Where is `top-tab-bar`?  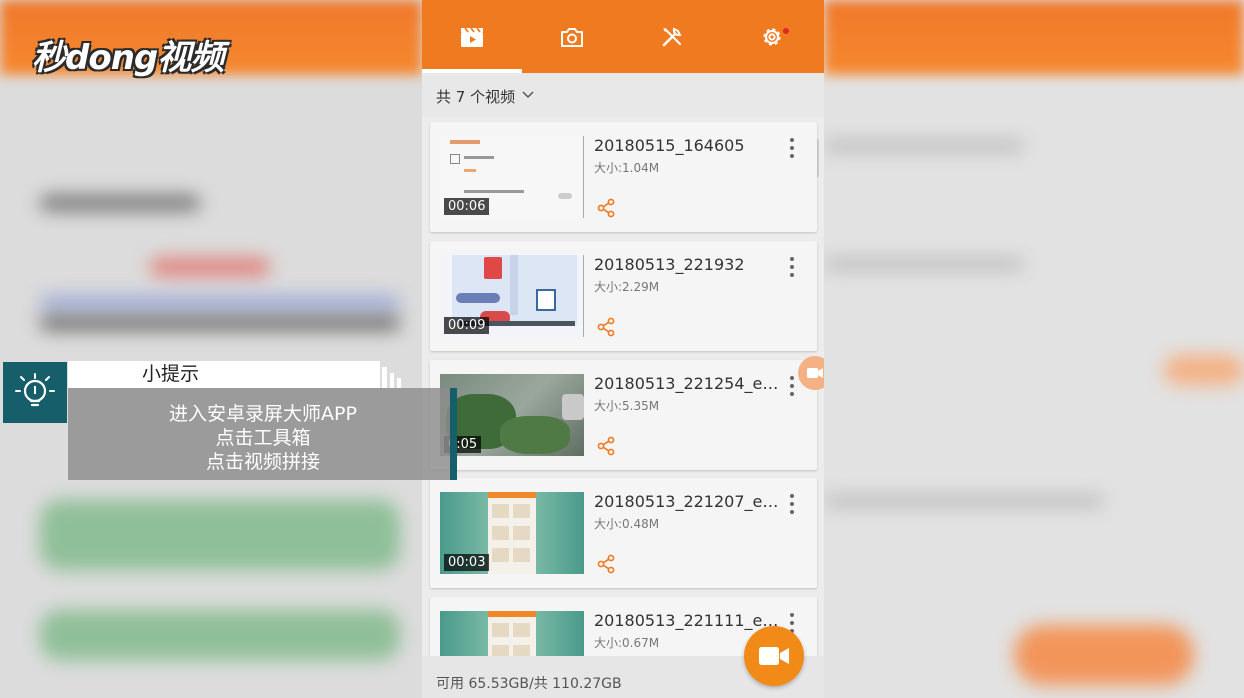
top-tab-bar is located at coordinates (623, 36).